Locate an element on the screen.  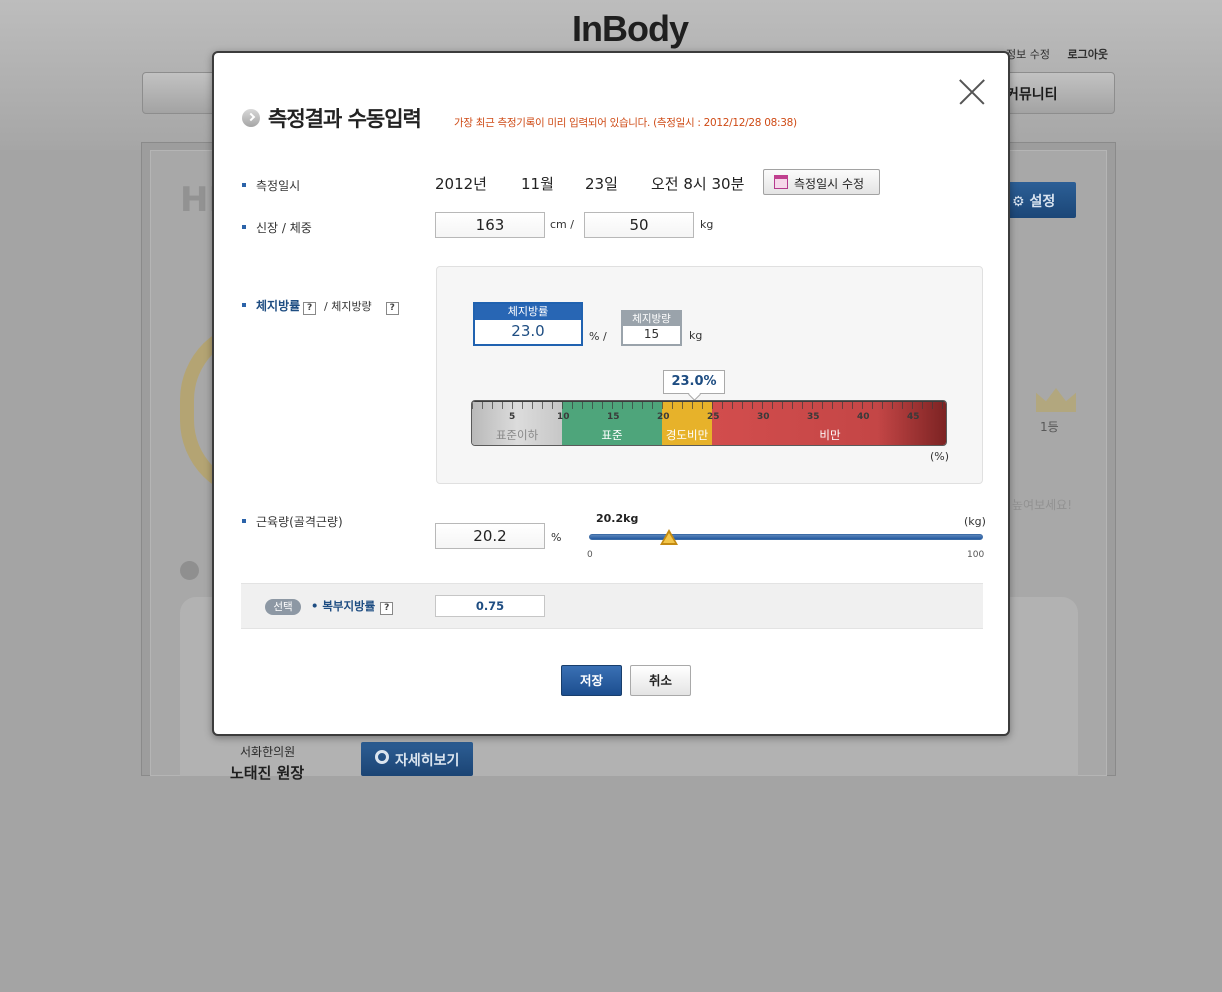
title-arrow-icon is located at coordinates (251, 118).